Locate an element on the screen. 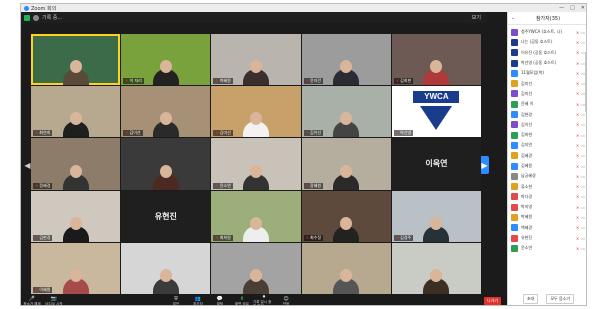 The height and width of the screenshot is (309, 607). video-tile: ✕정혜경 is located at coordinates (76, 164).